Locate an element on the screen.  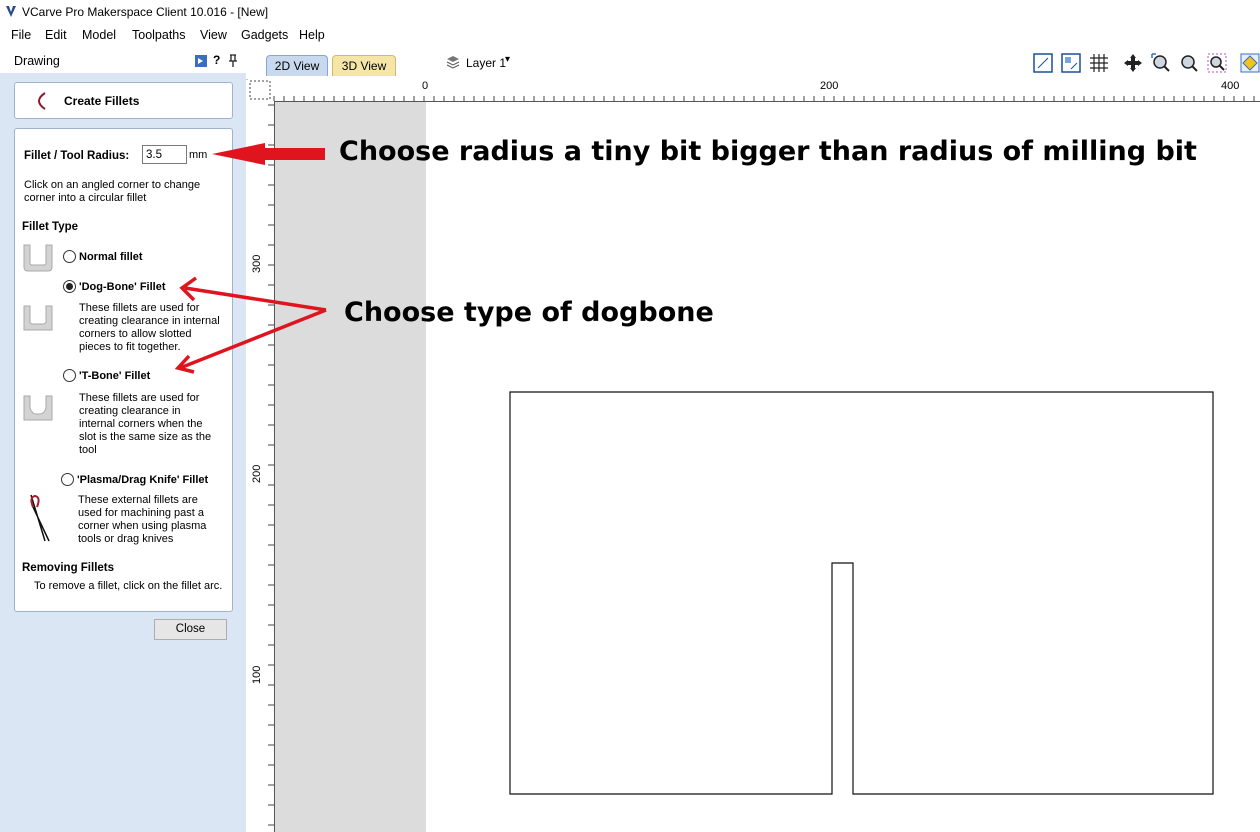
horizontal-ruler: 0 200 400 is located at coordinates (754, 90).